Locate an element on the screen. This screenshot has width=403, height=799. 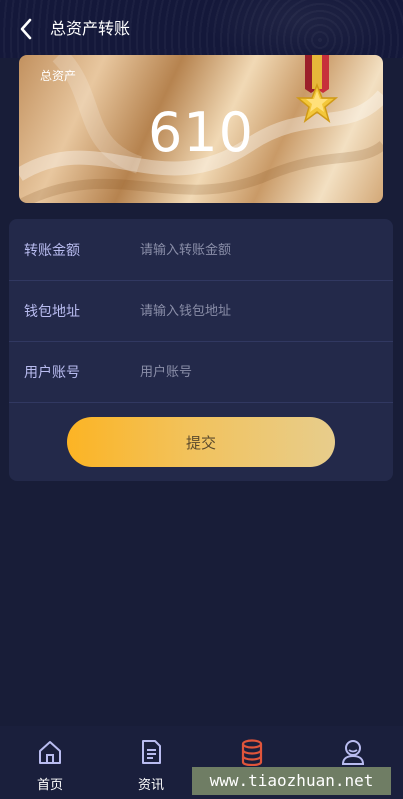
chevron-left-icon is located at coordinates (26, 29).